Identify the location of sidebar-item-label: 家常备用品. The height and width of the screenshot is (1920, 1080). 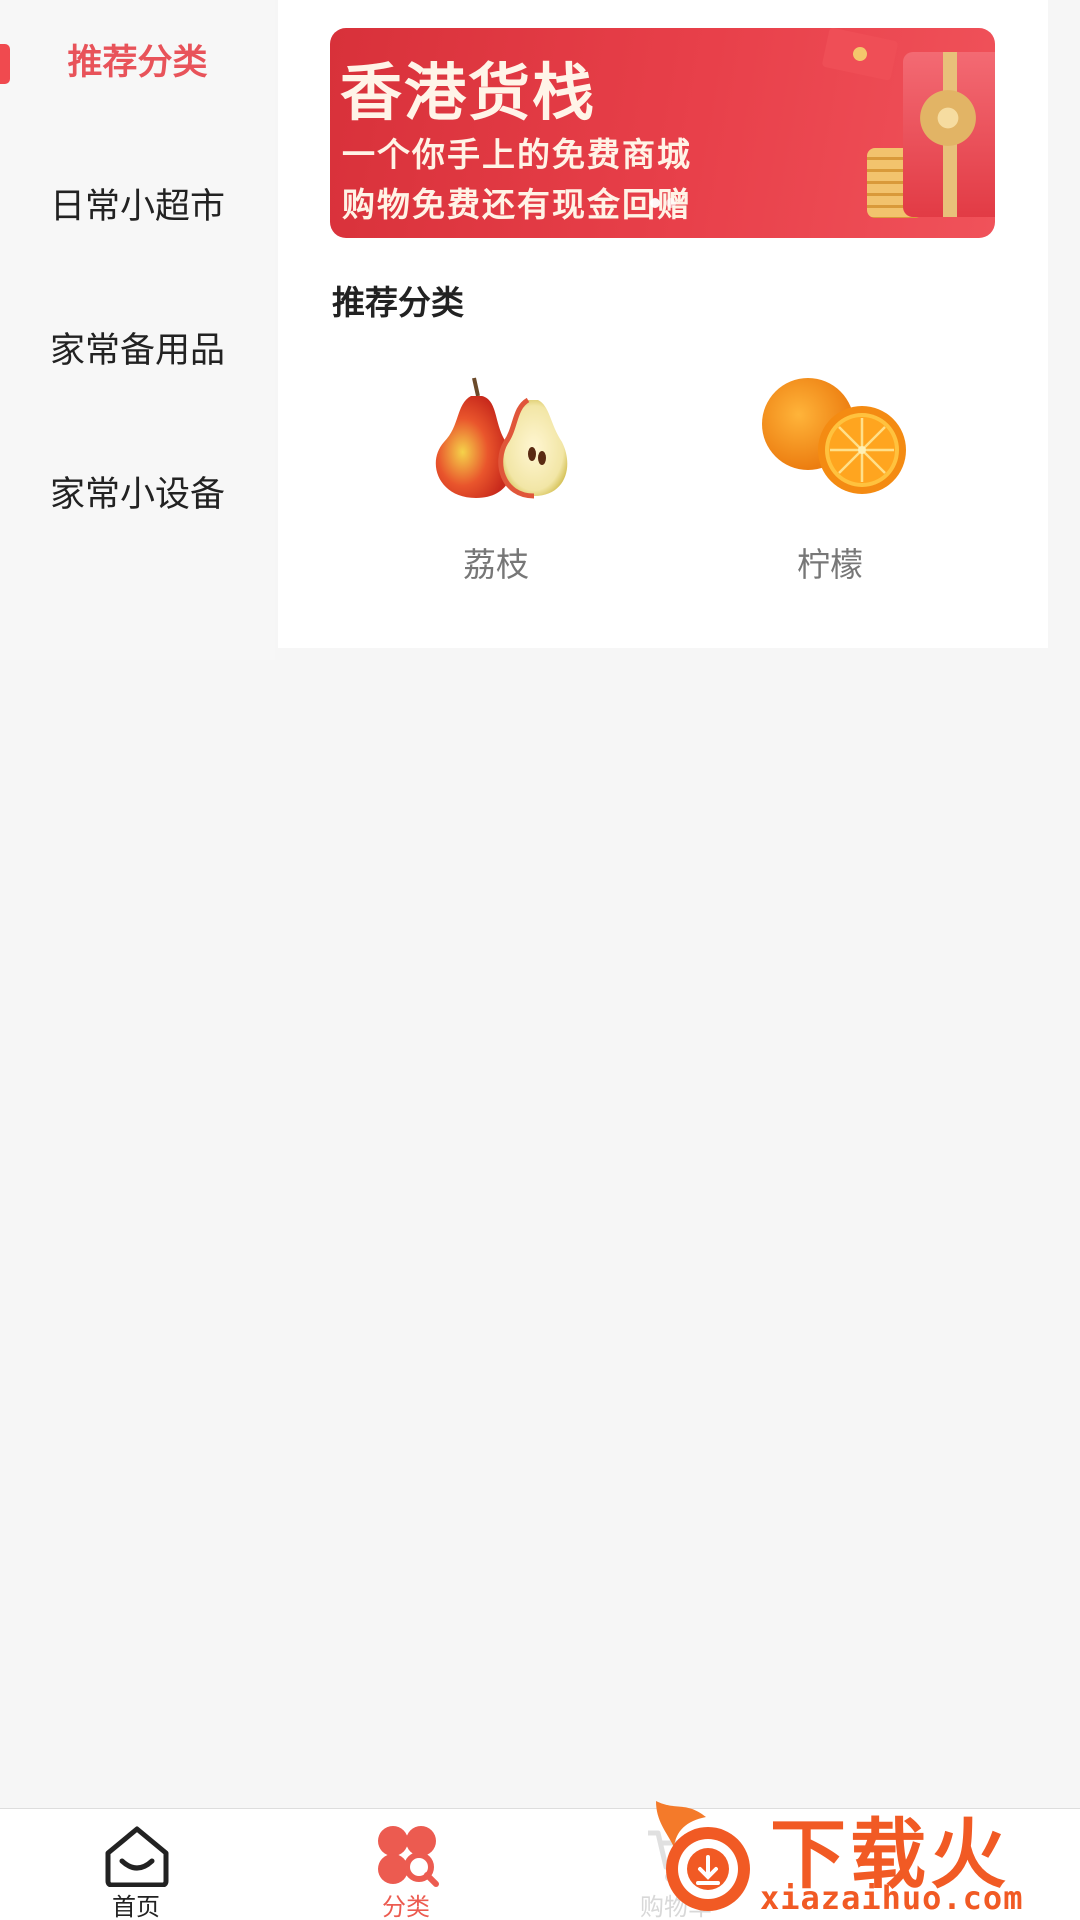
(137, 350).